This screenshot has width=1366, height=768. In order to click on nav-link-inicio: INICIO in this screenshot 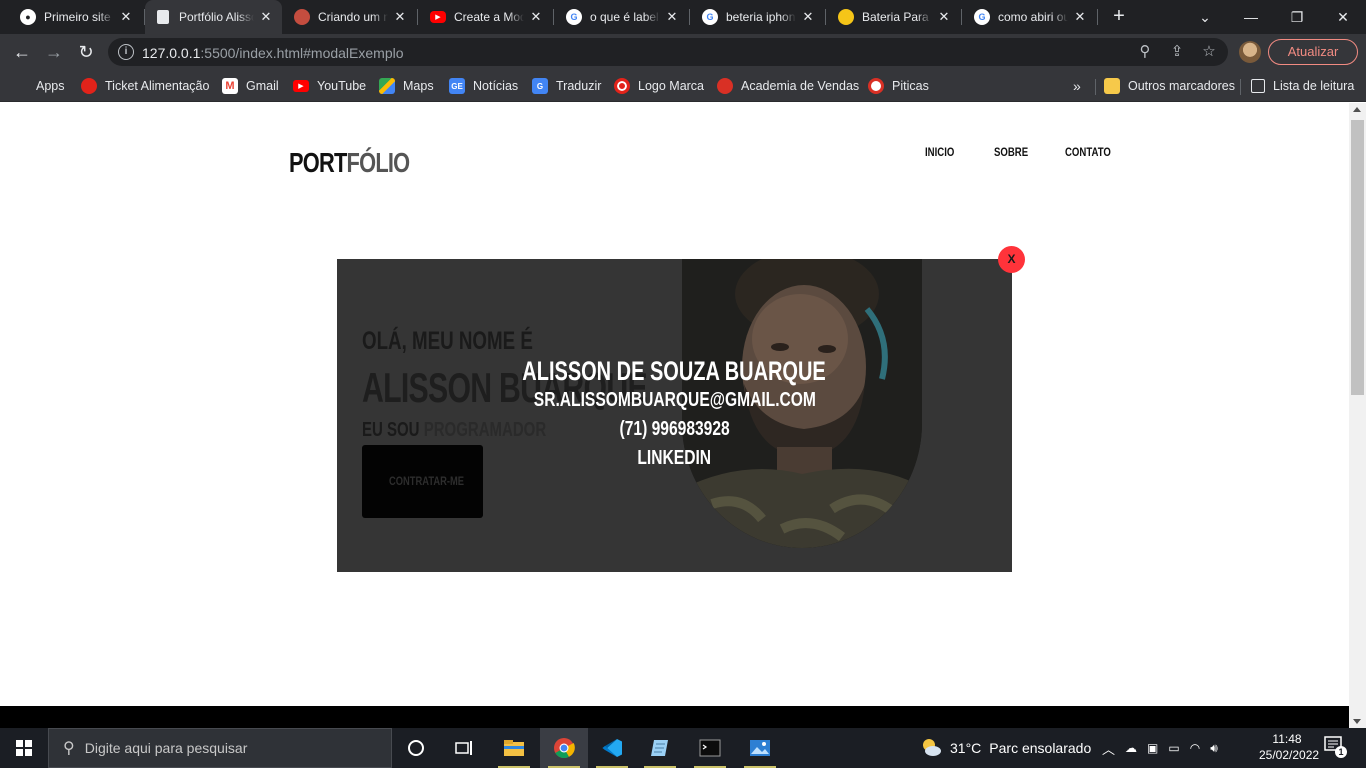, I will do `click(939, 152)`.